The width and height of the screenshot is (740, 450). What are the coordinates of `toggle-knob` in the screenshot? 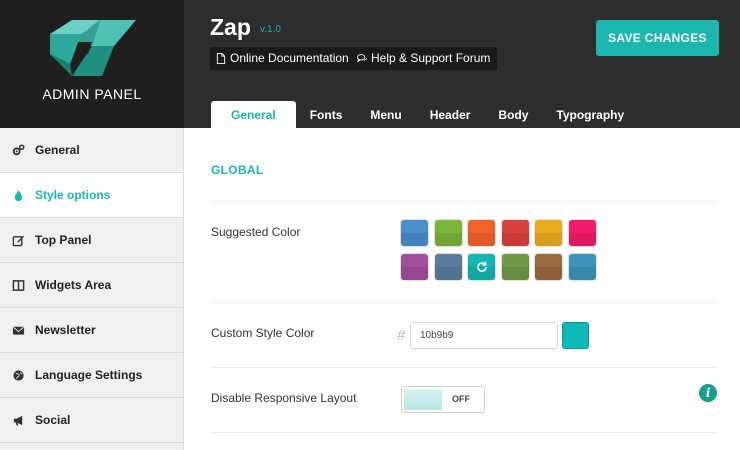 It's located at (423, 399).